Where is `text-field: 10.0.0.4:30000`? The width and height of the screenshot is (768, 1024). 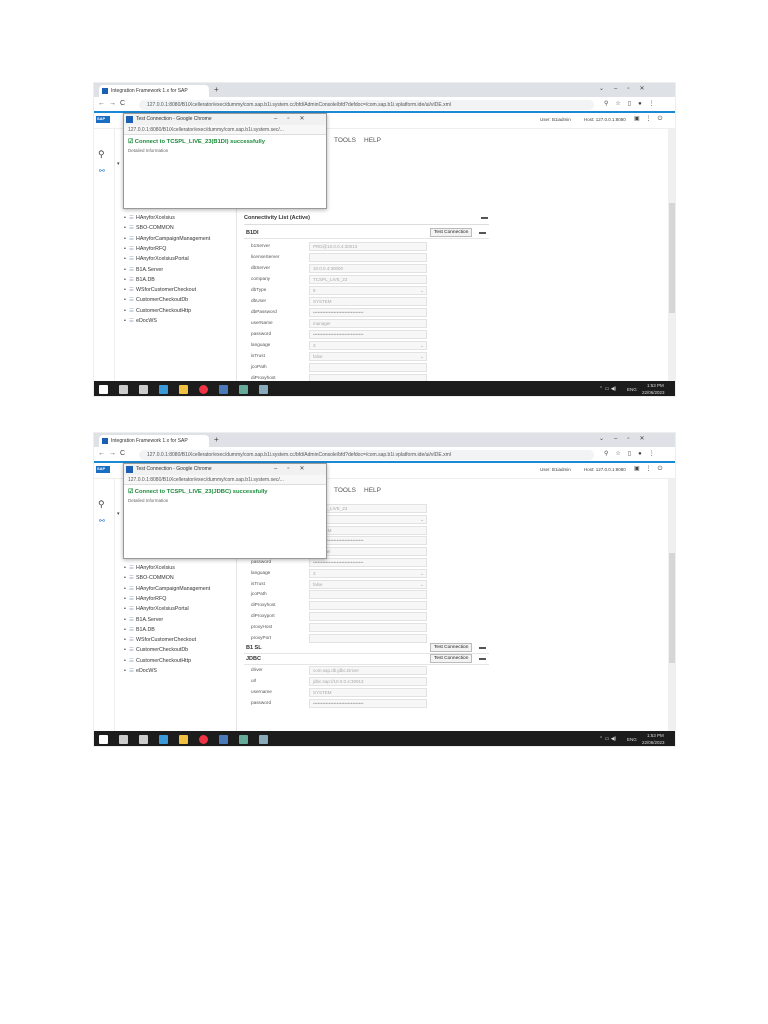 text-field: 10.0.0.4:30000 is located at coordinates (368, 268).